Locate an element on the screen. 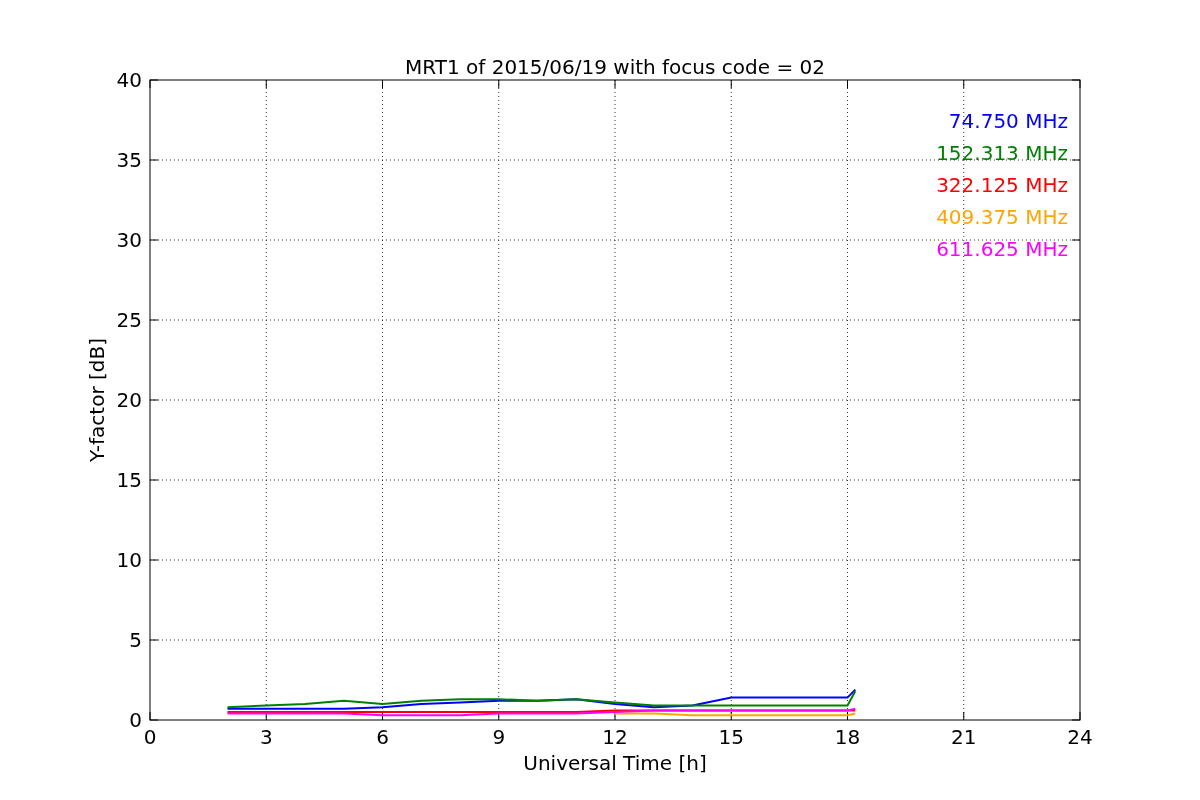 This screenshot has height=800, width=1200. x-tick-label: 3 is located at coordinates (266, 737).